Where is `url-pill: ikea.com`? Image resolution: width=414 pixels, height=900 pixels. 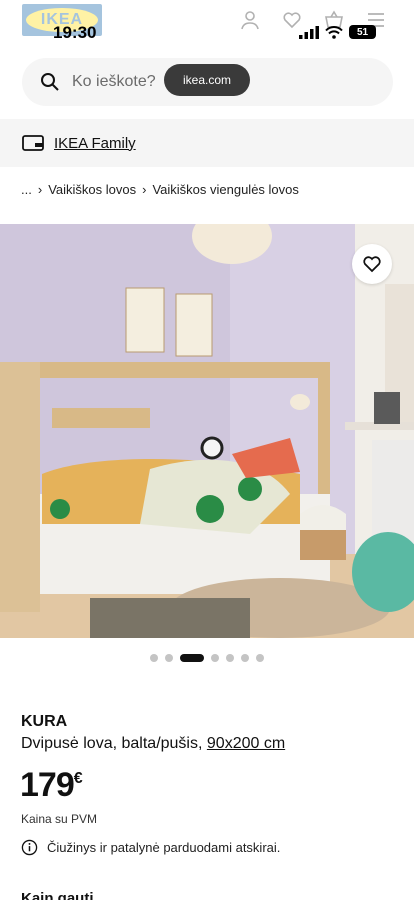 url-pill: ikea.com is located at coordinates (207, 80).